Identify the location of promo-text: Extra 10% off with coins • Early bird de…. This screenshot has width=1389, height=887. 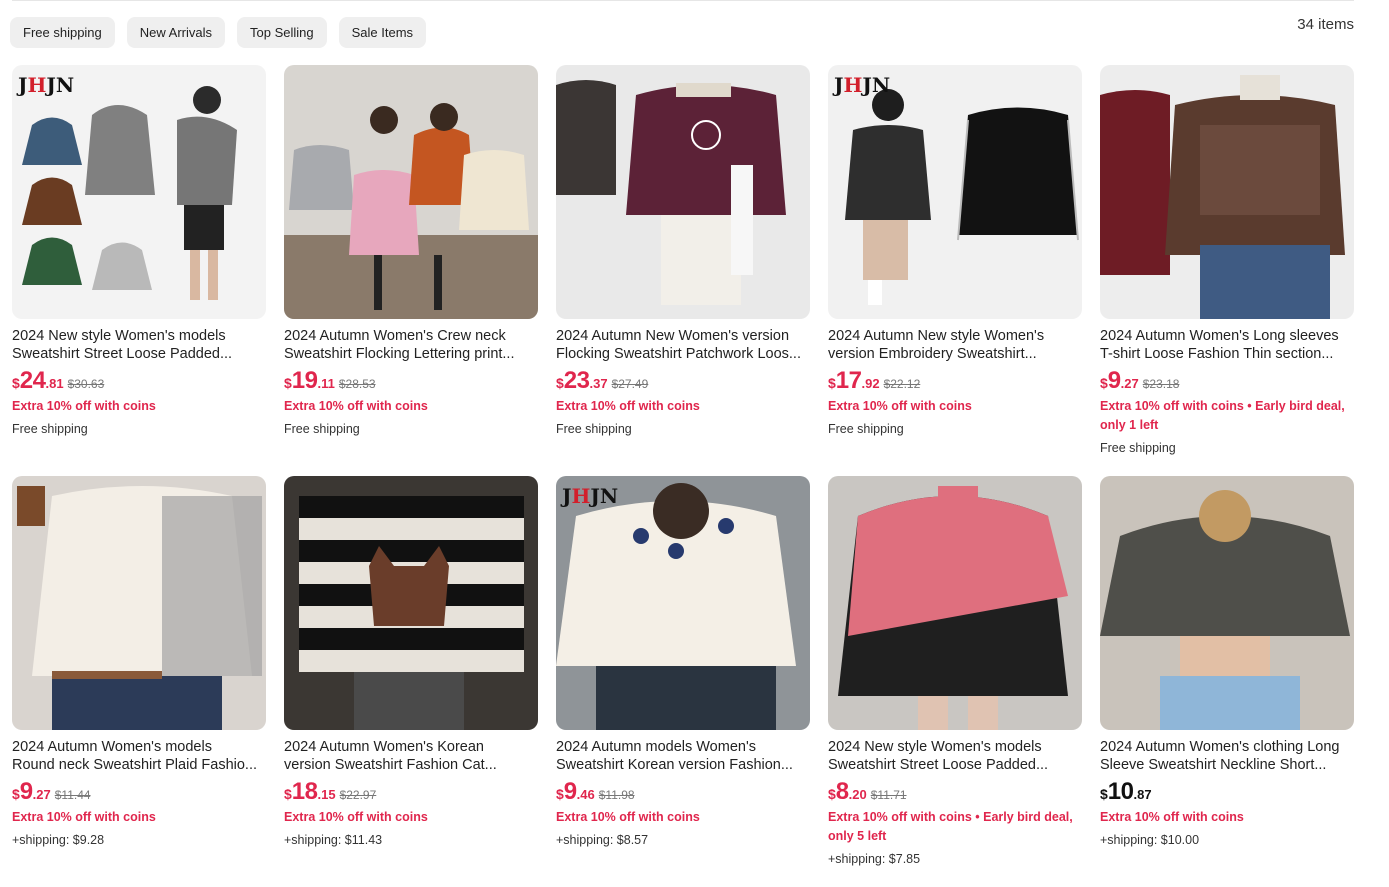
(1227, 416).